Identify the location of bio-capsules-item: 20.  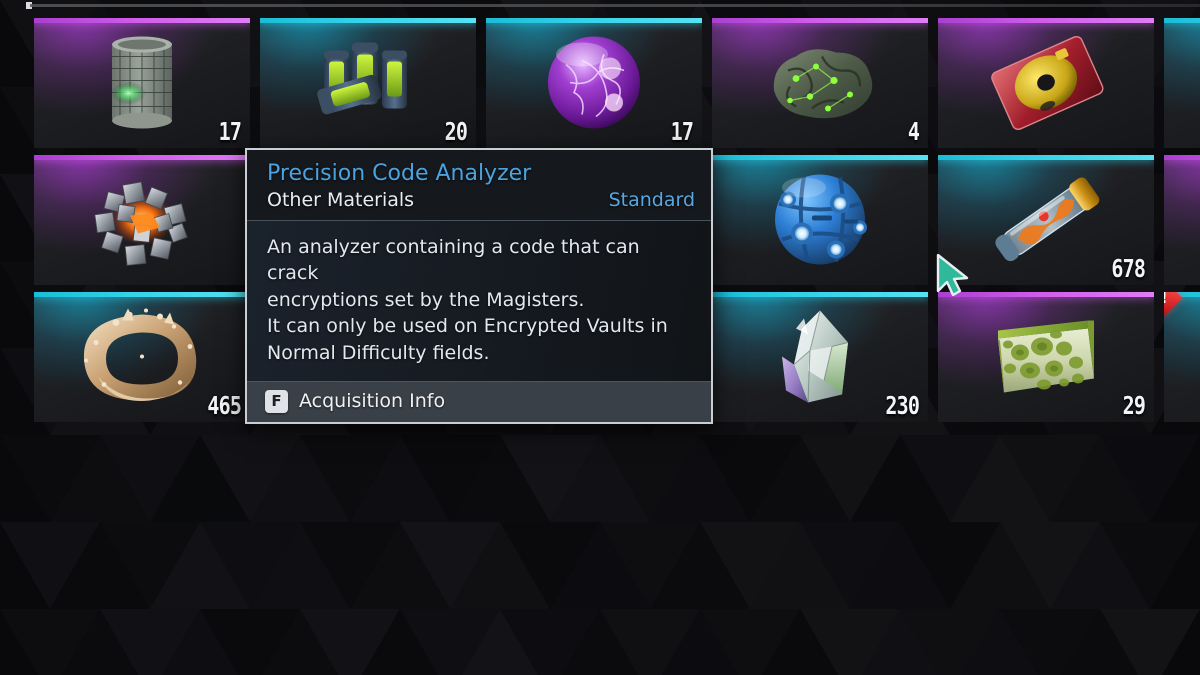
(368, 83).